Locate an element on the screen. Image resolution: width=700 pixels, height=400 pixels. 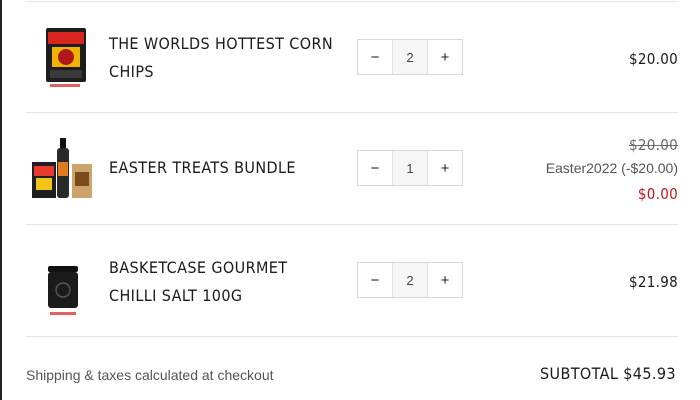
subtotal: SUBTOTAL $45.93 is located at coordinates (608, 373).